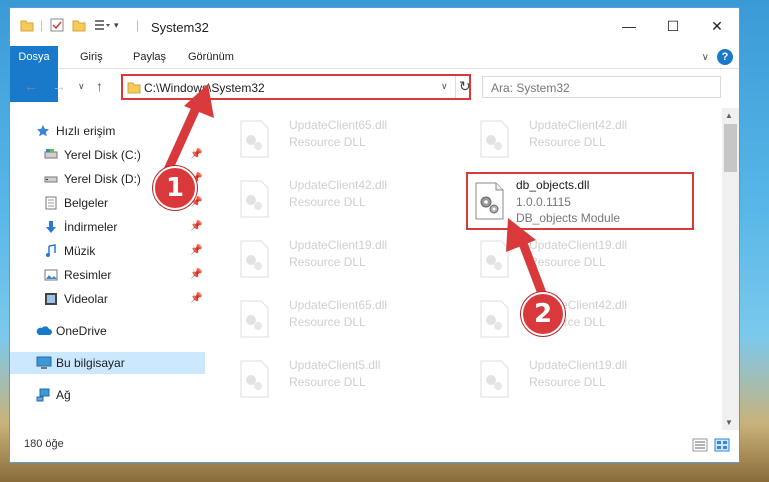 The image size is (769, 482). Describe the element at coordinates (116, 25) in the screenshot. I see `qa-dropdown-icon: ▾` at that location.